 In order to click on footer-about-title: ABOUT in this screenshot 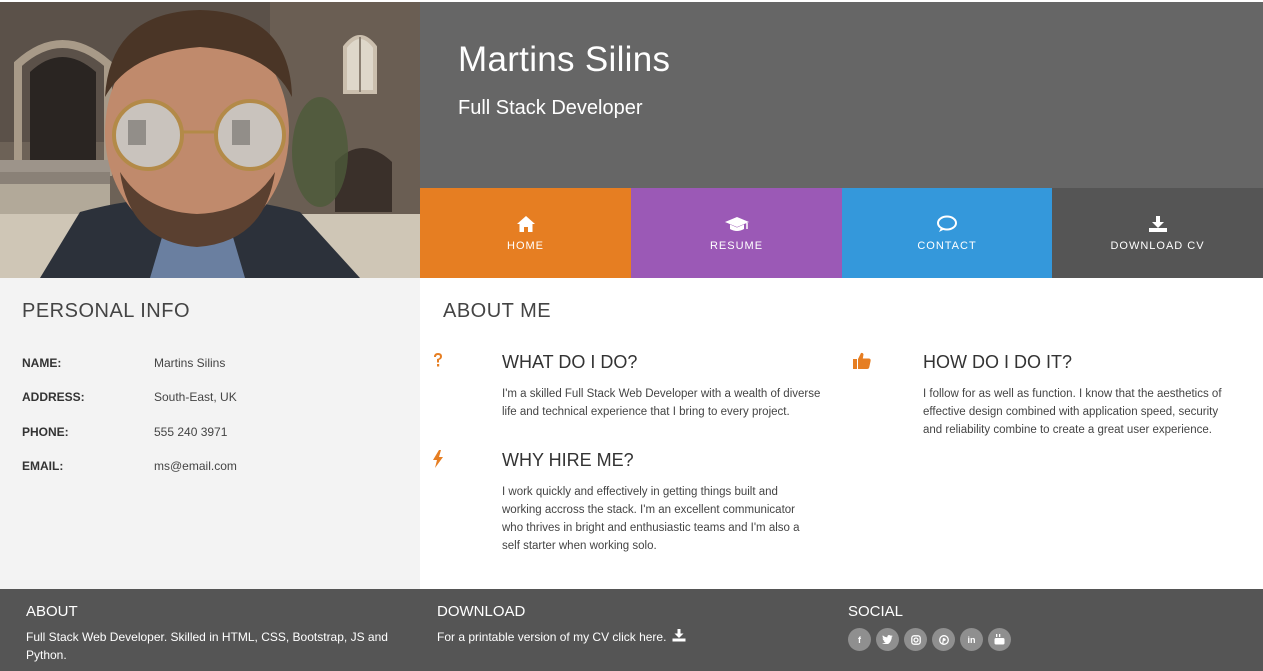, I will do `click(52, 611)`.